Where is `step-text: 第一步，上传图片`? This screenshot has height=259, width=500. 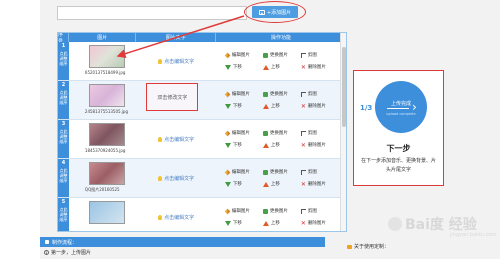
step-text: 第一步，上传图片 is located at coordinates (71, 253).